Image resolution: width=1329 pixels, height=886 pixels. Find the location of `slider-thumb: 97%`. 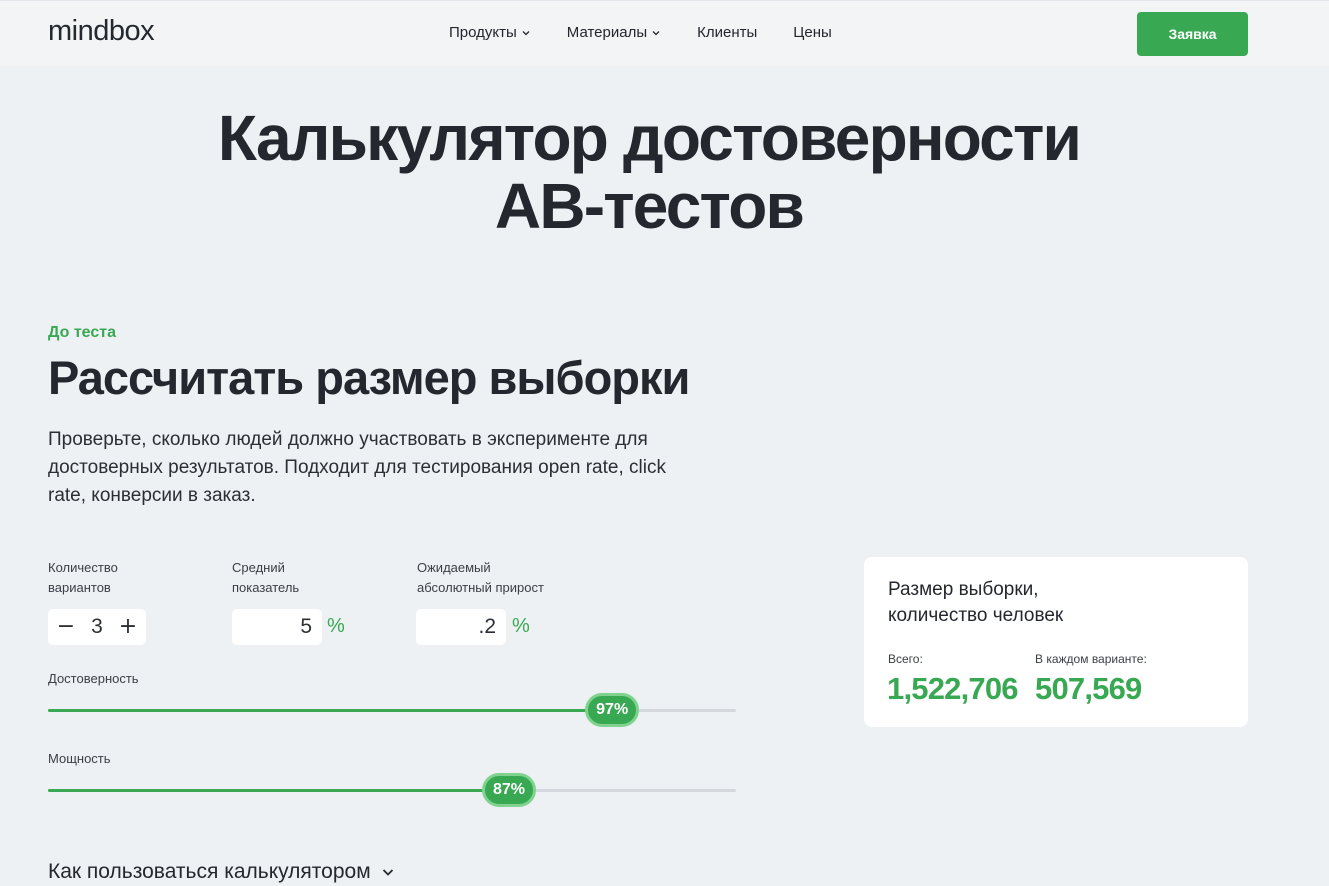

slider-thumb: 97% is located at coordinates (612, 710).